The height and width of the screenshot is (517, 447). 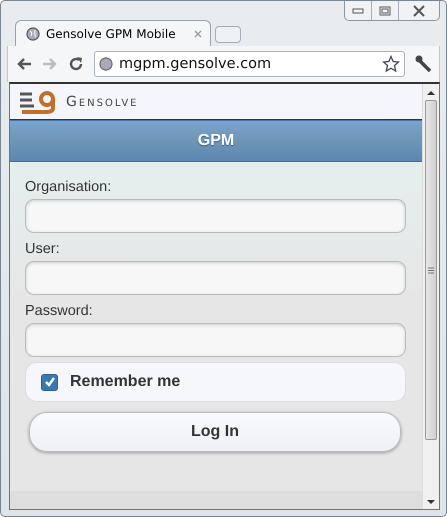 I want to click on tab-title: Gensolve GPM Mobile, so click(x=111, y=33).